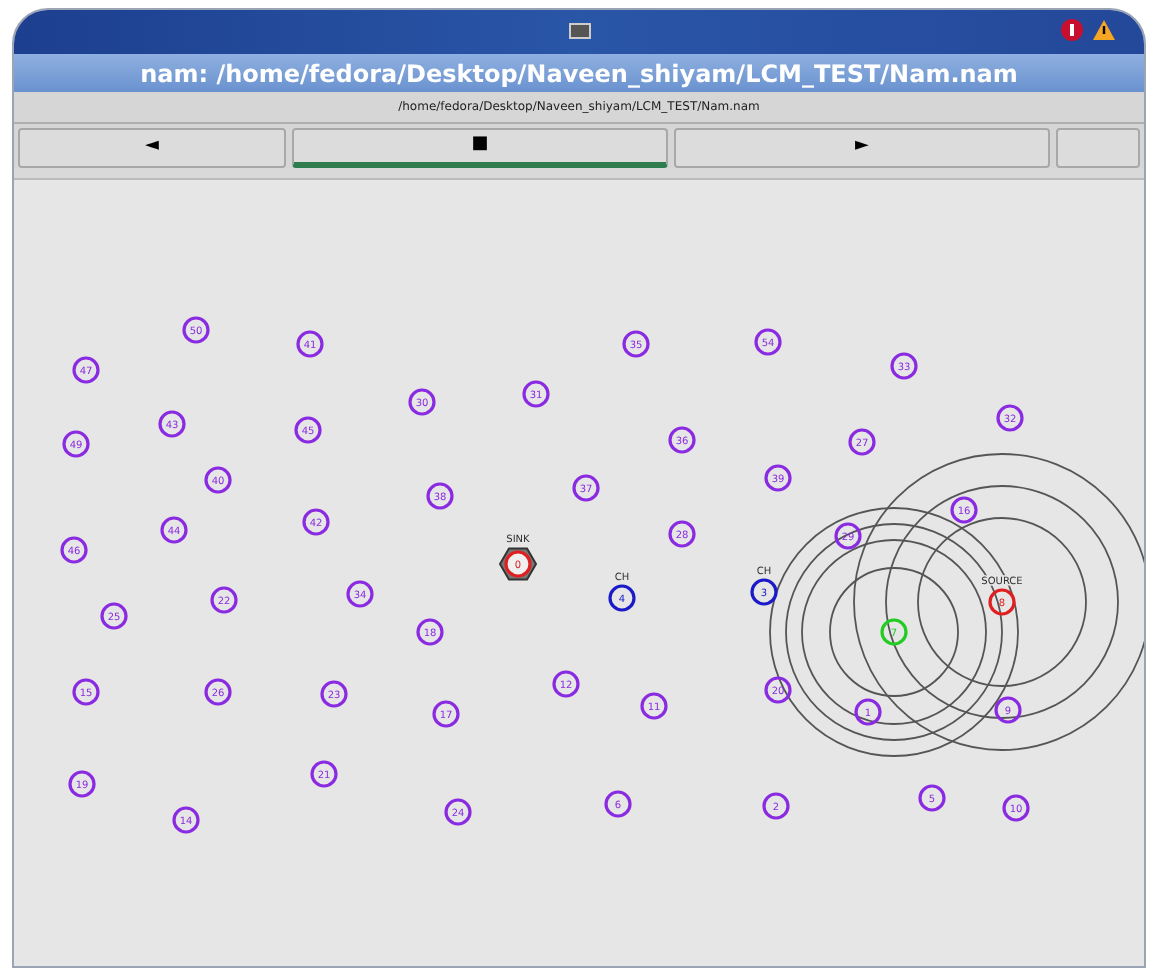  What do you see at coordinates (579, 74) in the screenshot?
I see `window-title: nam: /home/fedora/Desktop/Naveen_shiyam/LCM_TEST/Nam.nam` at bounding box center [579, 74].